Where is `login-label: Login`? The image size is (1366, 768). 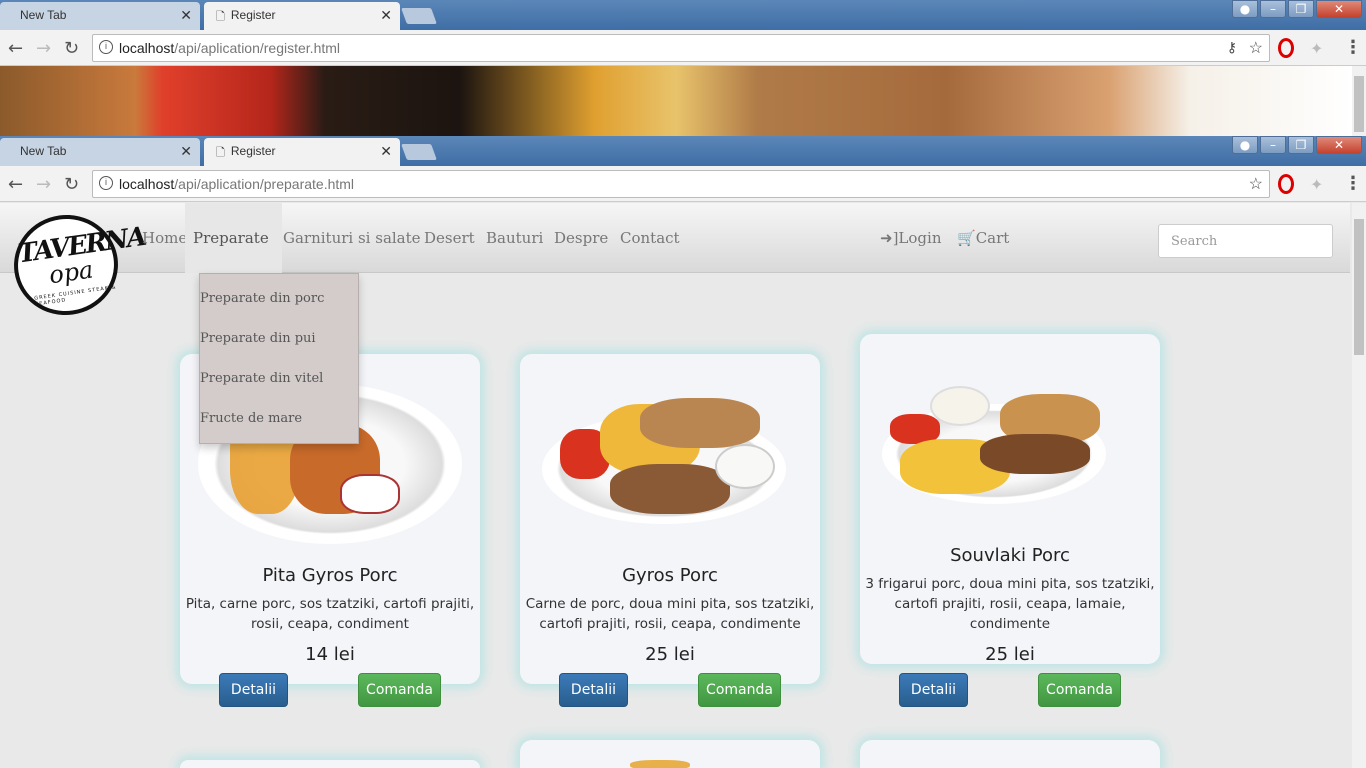 login-label: Login is located at coordinates (920, 238).